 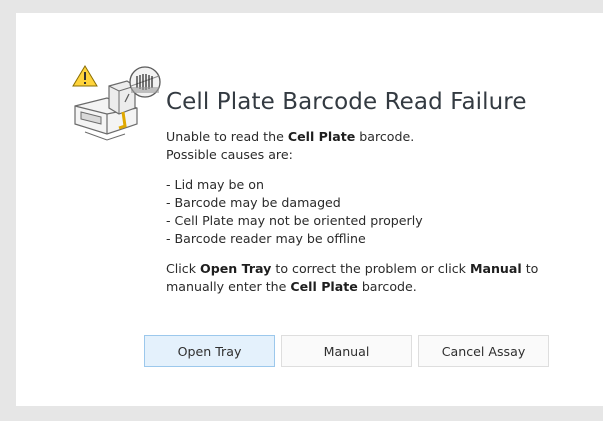 I want to click on instruction-bold-text: Manual, so click(x=495, y=268).